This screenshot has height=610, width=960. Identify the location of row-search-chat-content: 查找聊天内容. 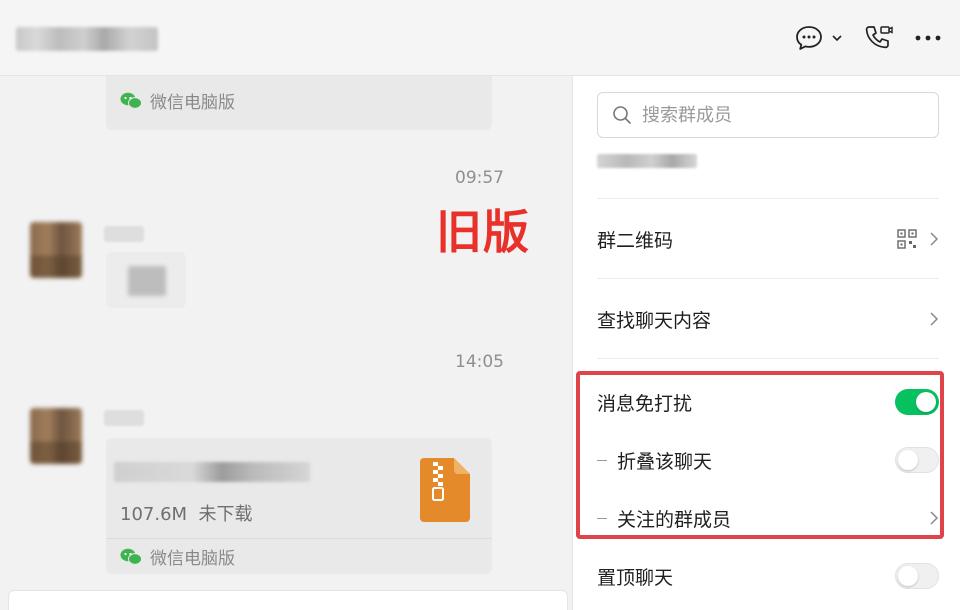
(768, 319).